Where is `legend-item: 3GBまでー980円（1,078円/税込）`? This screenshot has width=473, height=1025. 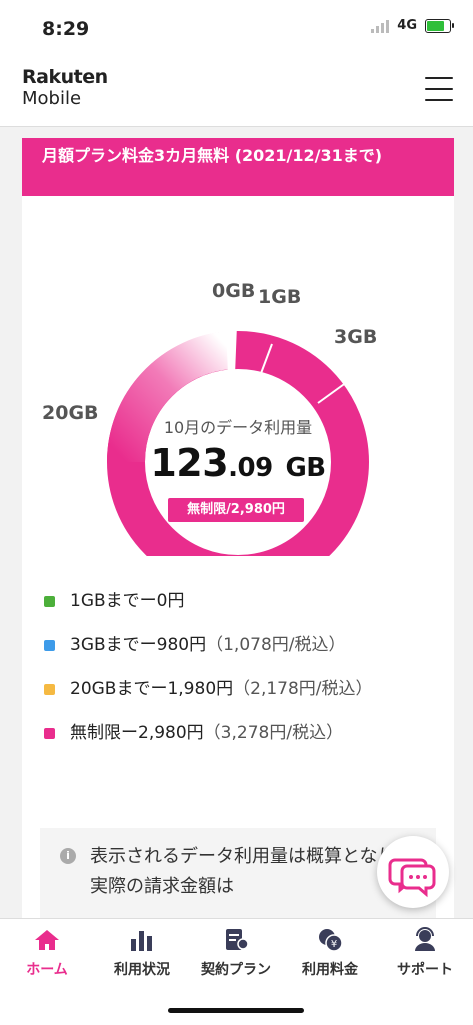 legend-item: 3GBまでー980円（1,078円/税込） is located at coordinates (238, 645).